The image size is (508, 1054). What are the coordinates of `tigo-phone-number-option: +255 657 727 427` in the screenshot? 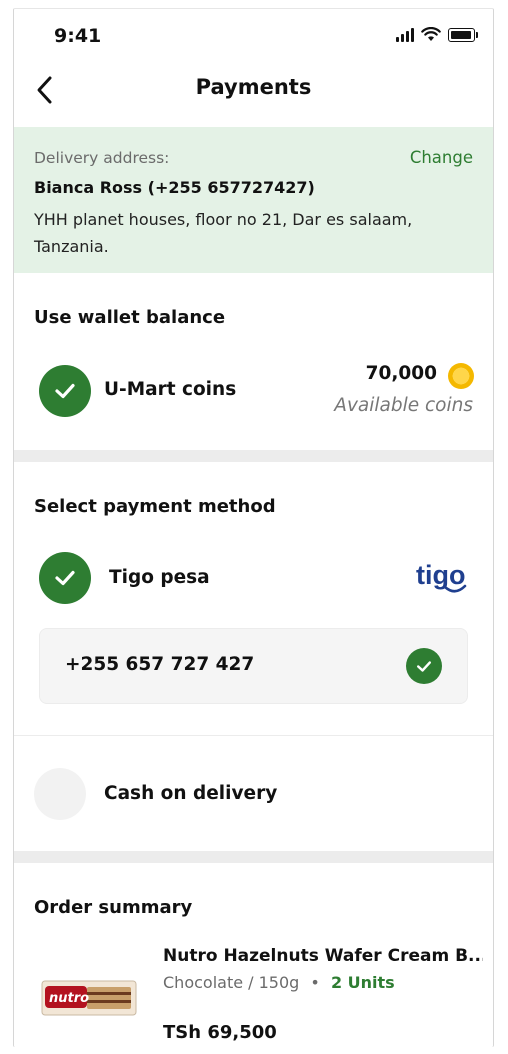 It's located at (253, 666).